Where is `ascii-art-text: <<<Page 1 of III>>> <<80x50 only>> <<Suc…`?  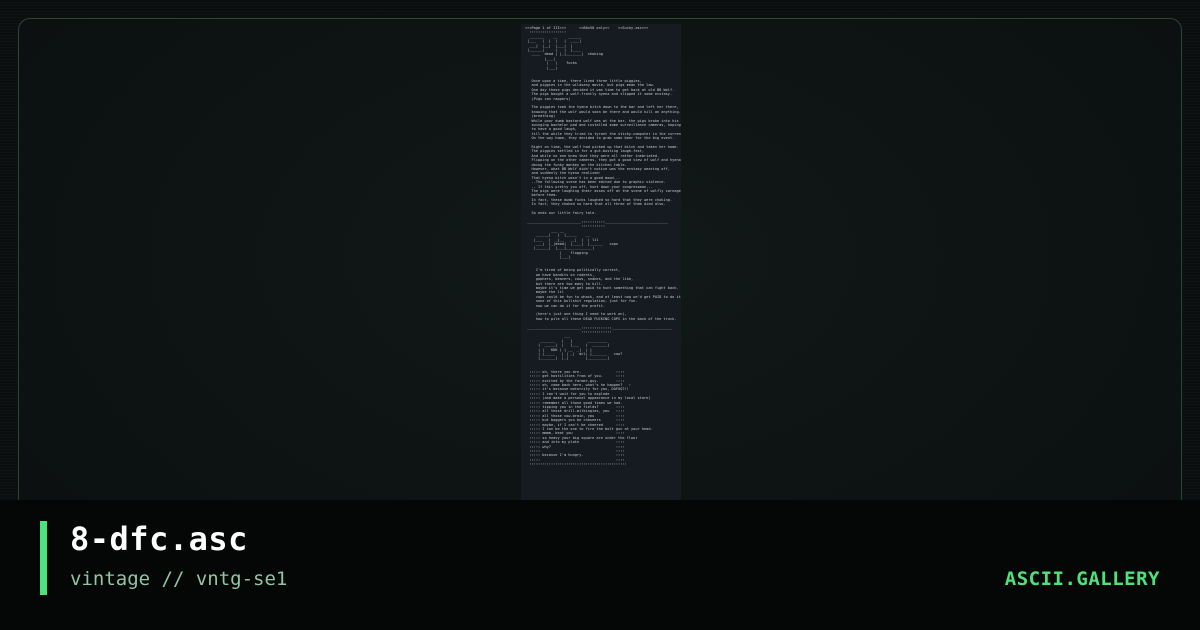 ascii-art-text: <<<Page 1 of III>>> <<80x50 only>> <<Suc… is located at coordinates (603, 246).